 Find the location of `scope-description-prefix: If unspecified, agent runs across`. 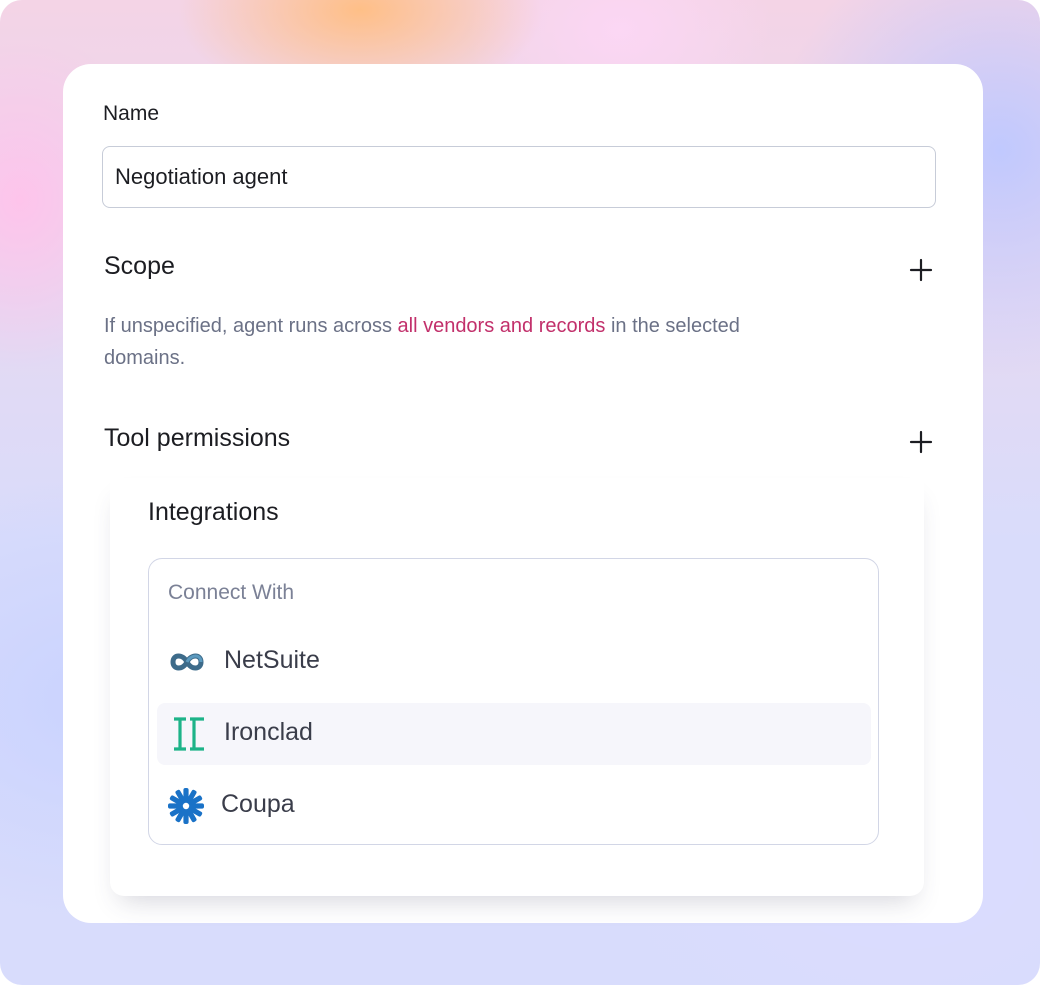

scope-description-prefix: If unspecified, agent runs across is located at coordinates (251, 326).